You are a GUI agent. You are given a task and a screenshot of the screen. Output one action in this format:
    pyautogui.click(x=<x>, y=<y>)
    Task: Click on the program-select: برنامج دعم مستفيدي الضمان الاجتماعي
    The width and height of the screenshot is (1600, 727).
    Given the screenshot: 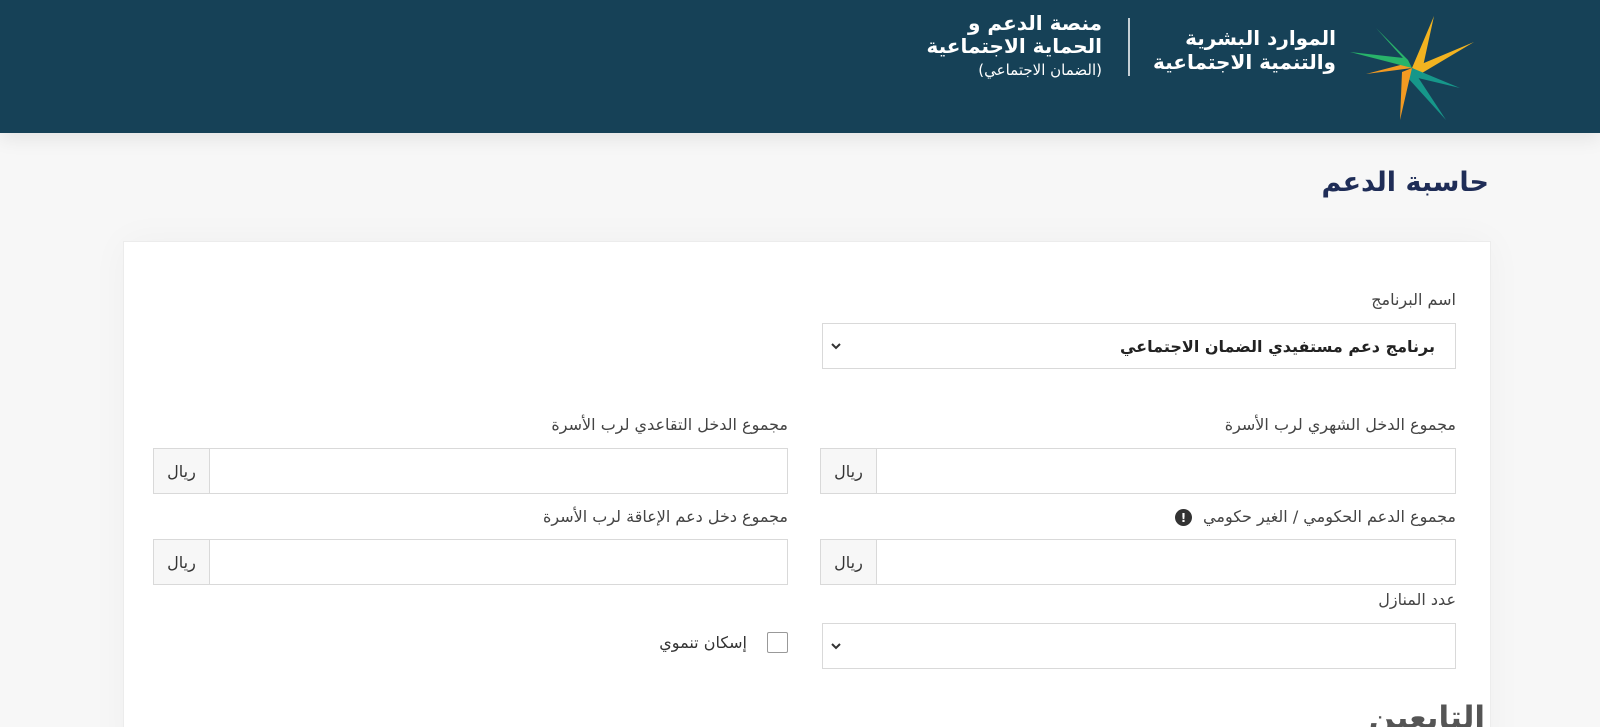 What is the action you would take?
    pyautogui.click(x=1139, y=346)
    